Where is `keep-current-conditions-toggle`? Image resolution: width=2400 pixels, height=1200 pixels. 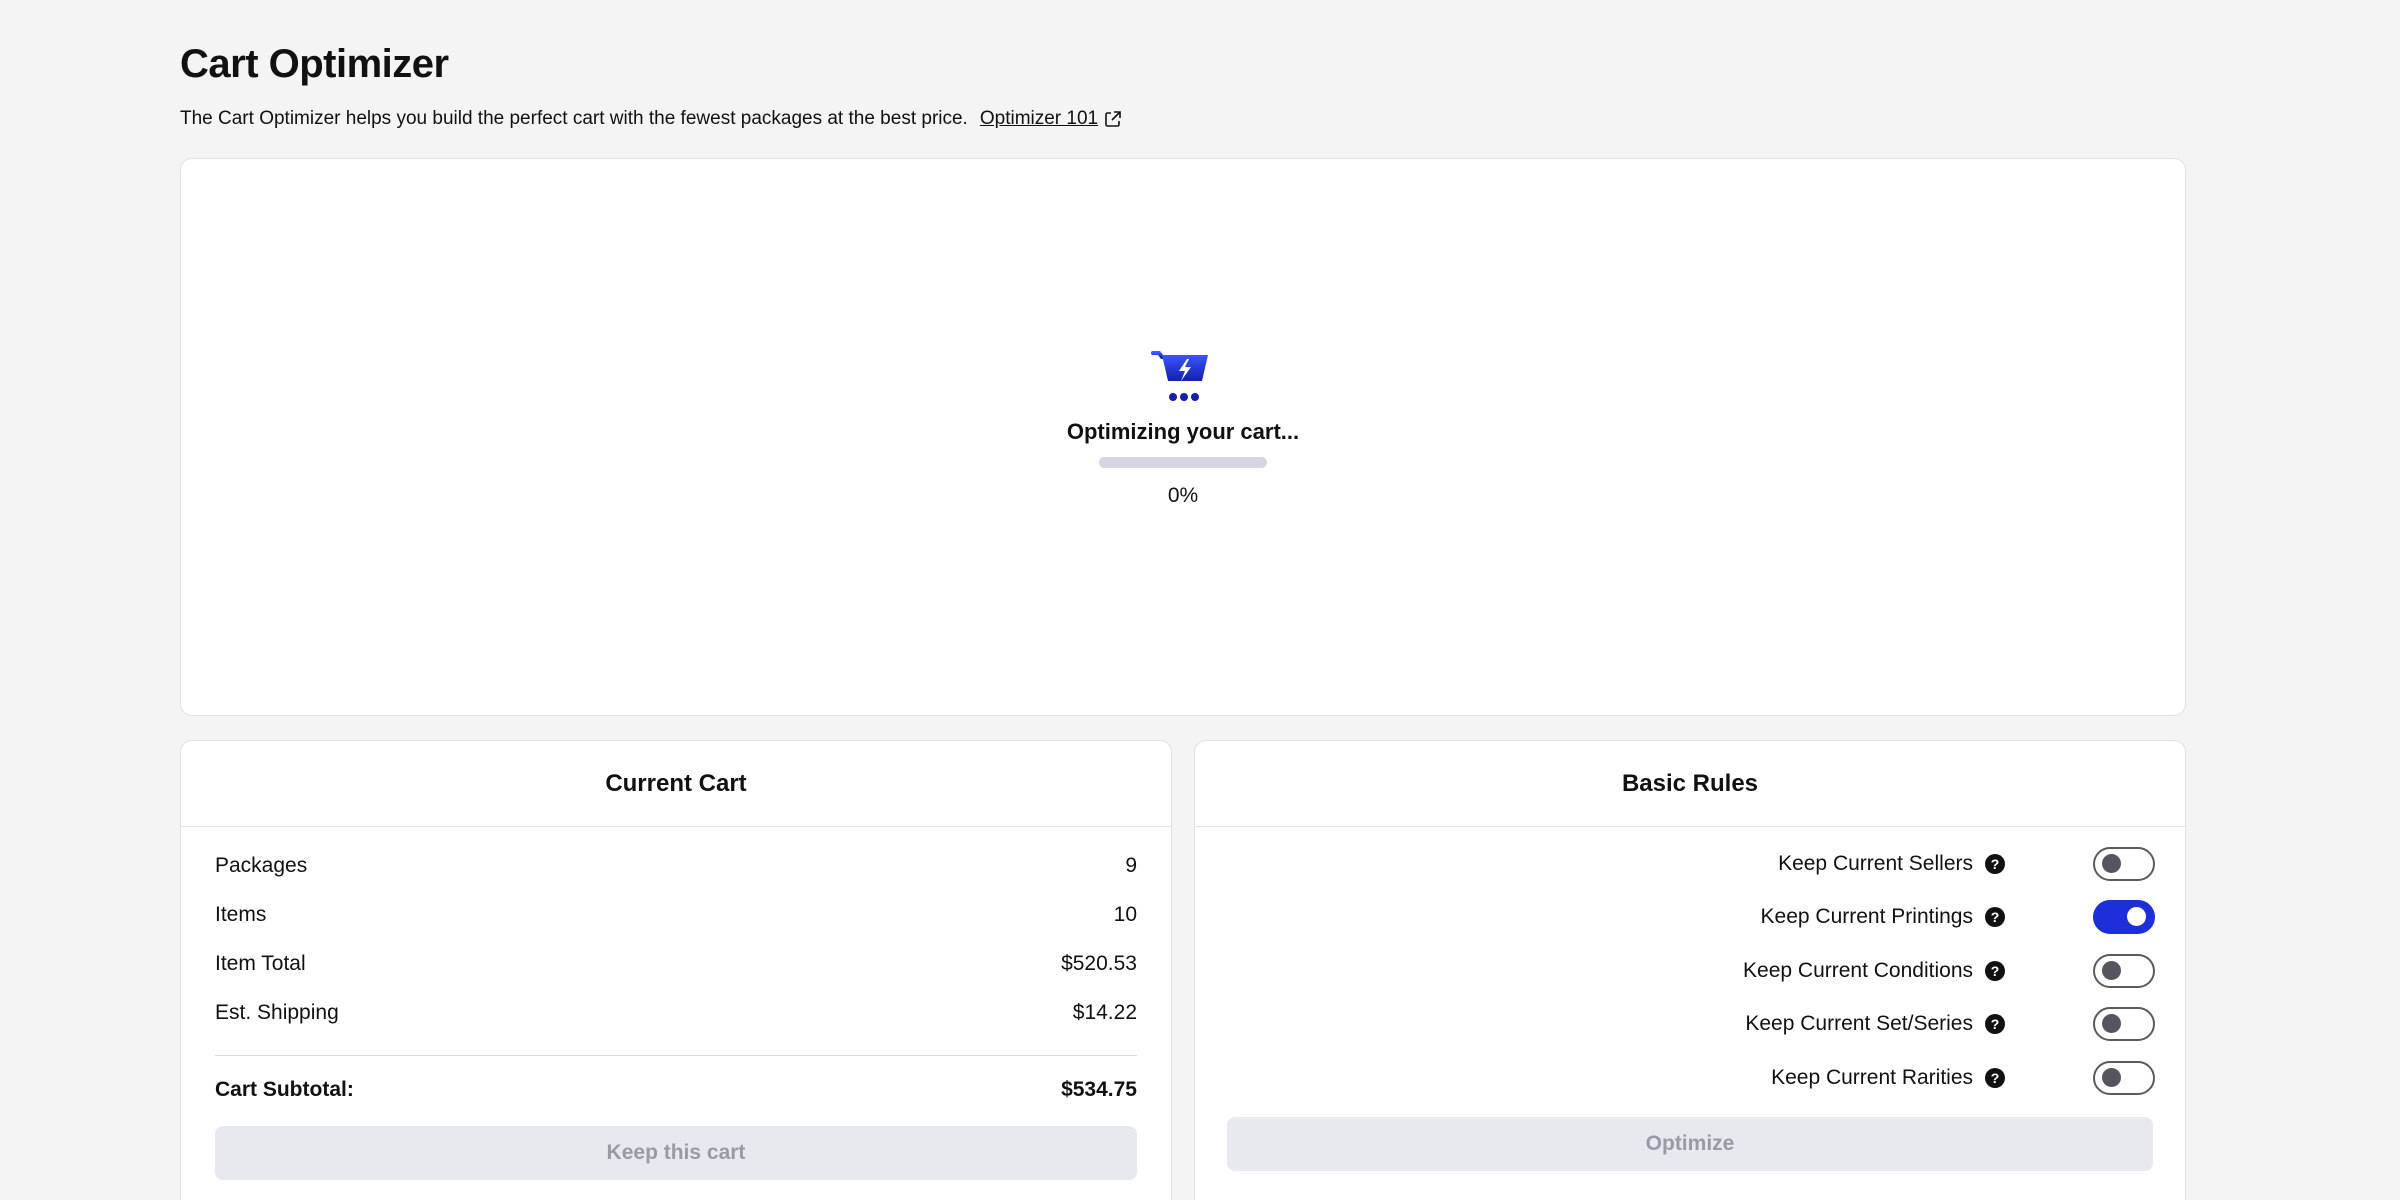 keep-current-conditions-toggle is located at coordinates (2124, 970).